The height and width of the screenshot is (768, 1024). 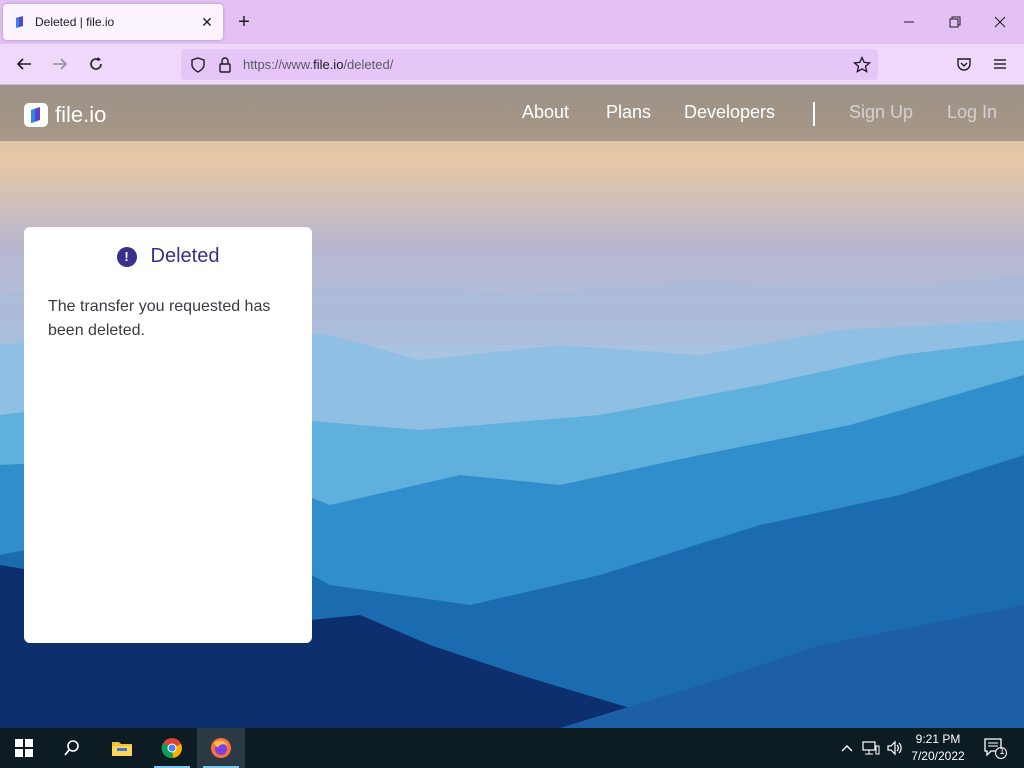 I want to click on browser-toolbar: https://www.file.io/deleted/, so click(x=512, y=64).